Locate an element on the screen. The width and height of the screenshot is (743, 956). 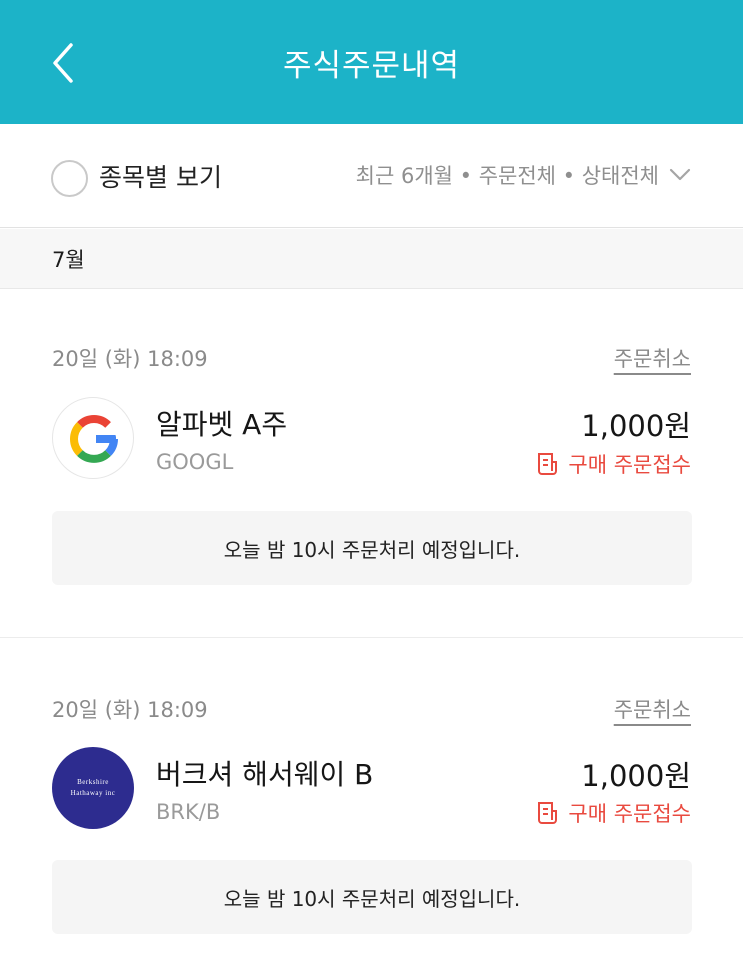
group-by-stock-radio is located at coordinates (69, 178).